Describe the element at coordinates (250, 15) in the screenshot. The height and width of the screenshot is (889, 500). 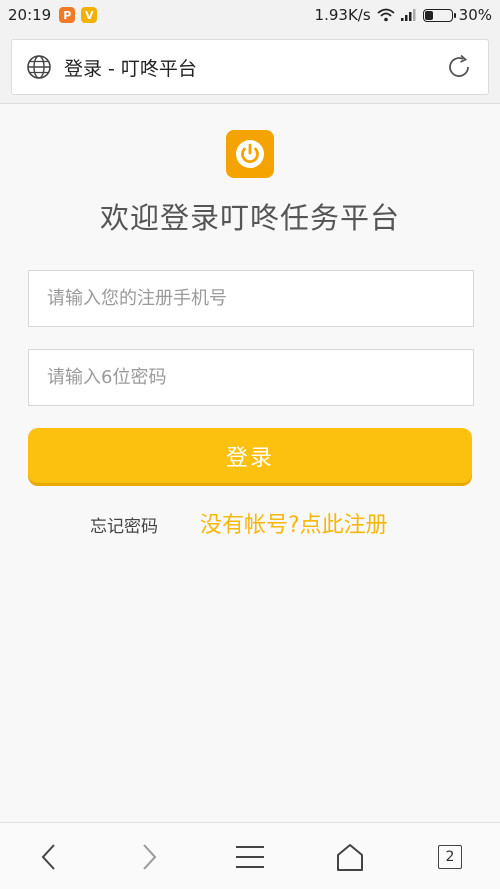
I see `status-bar: 20:19 P V 1.93K/s 30%` at that location.